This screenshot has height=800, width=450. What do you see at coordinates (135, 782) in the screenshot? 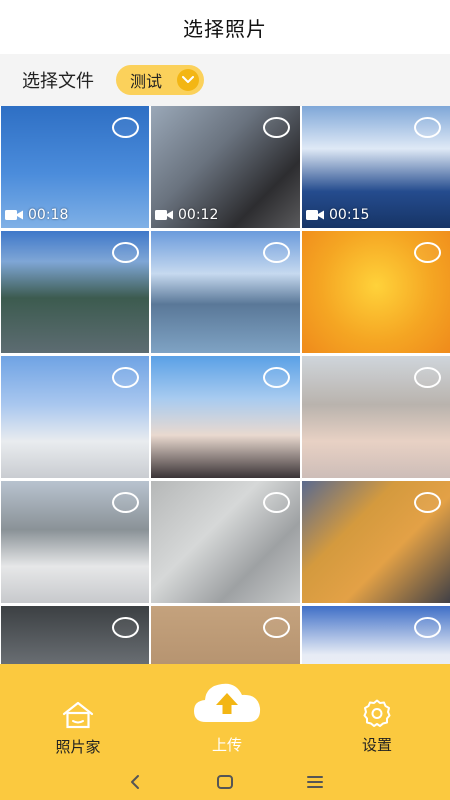
I see `back-chevron-icon` at bounding box center [135, 782].